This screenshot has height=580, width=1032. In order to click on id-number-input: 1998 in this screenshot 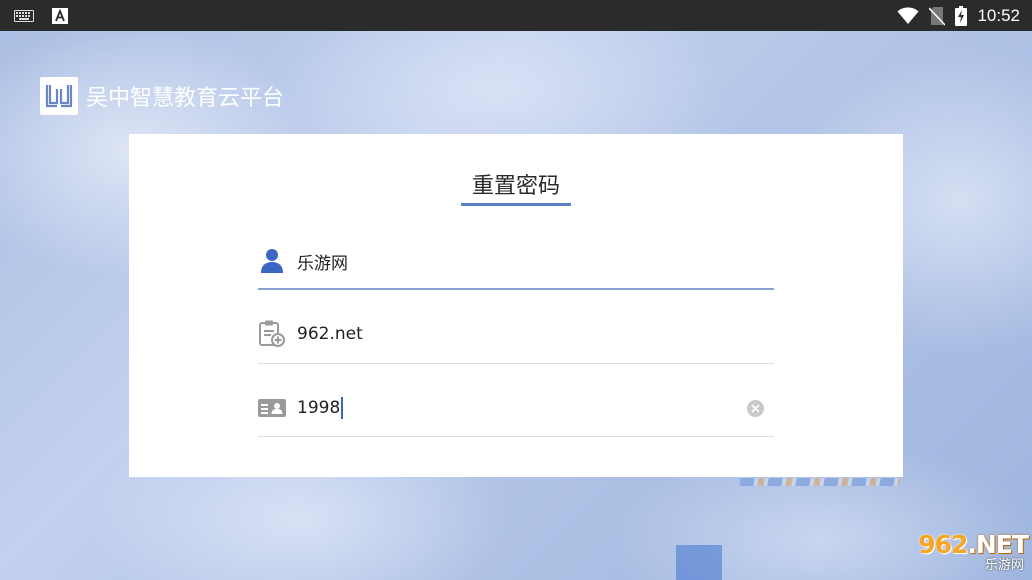, I will do `click(320, 408)`.